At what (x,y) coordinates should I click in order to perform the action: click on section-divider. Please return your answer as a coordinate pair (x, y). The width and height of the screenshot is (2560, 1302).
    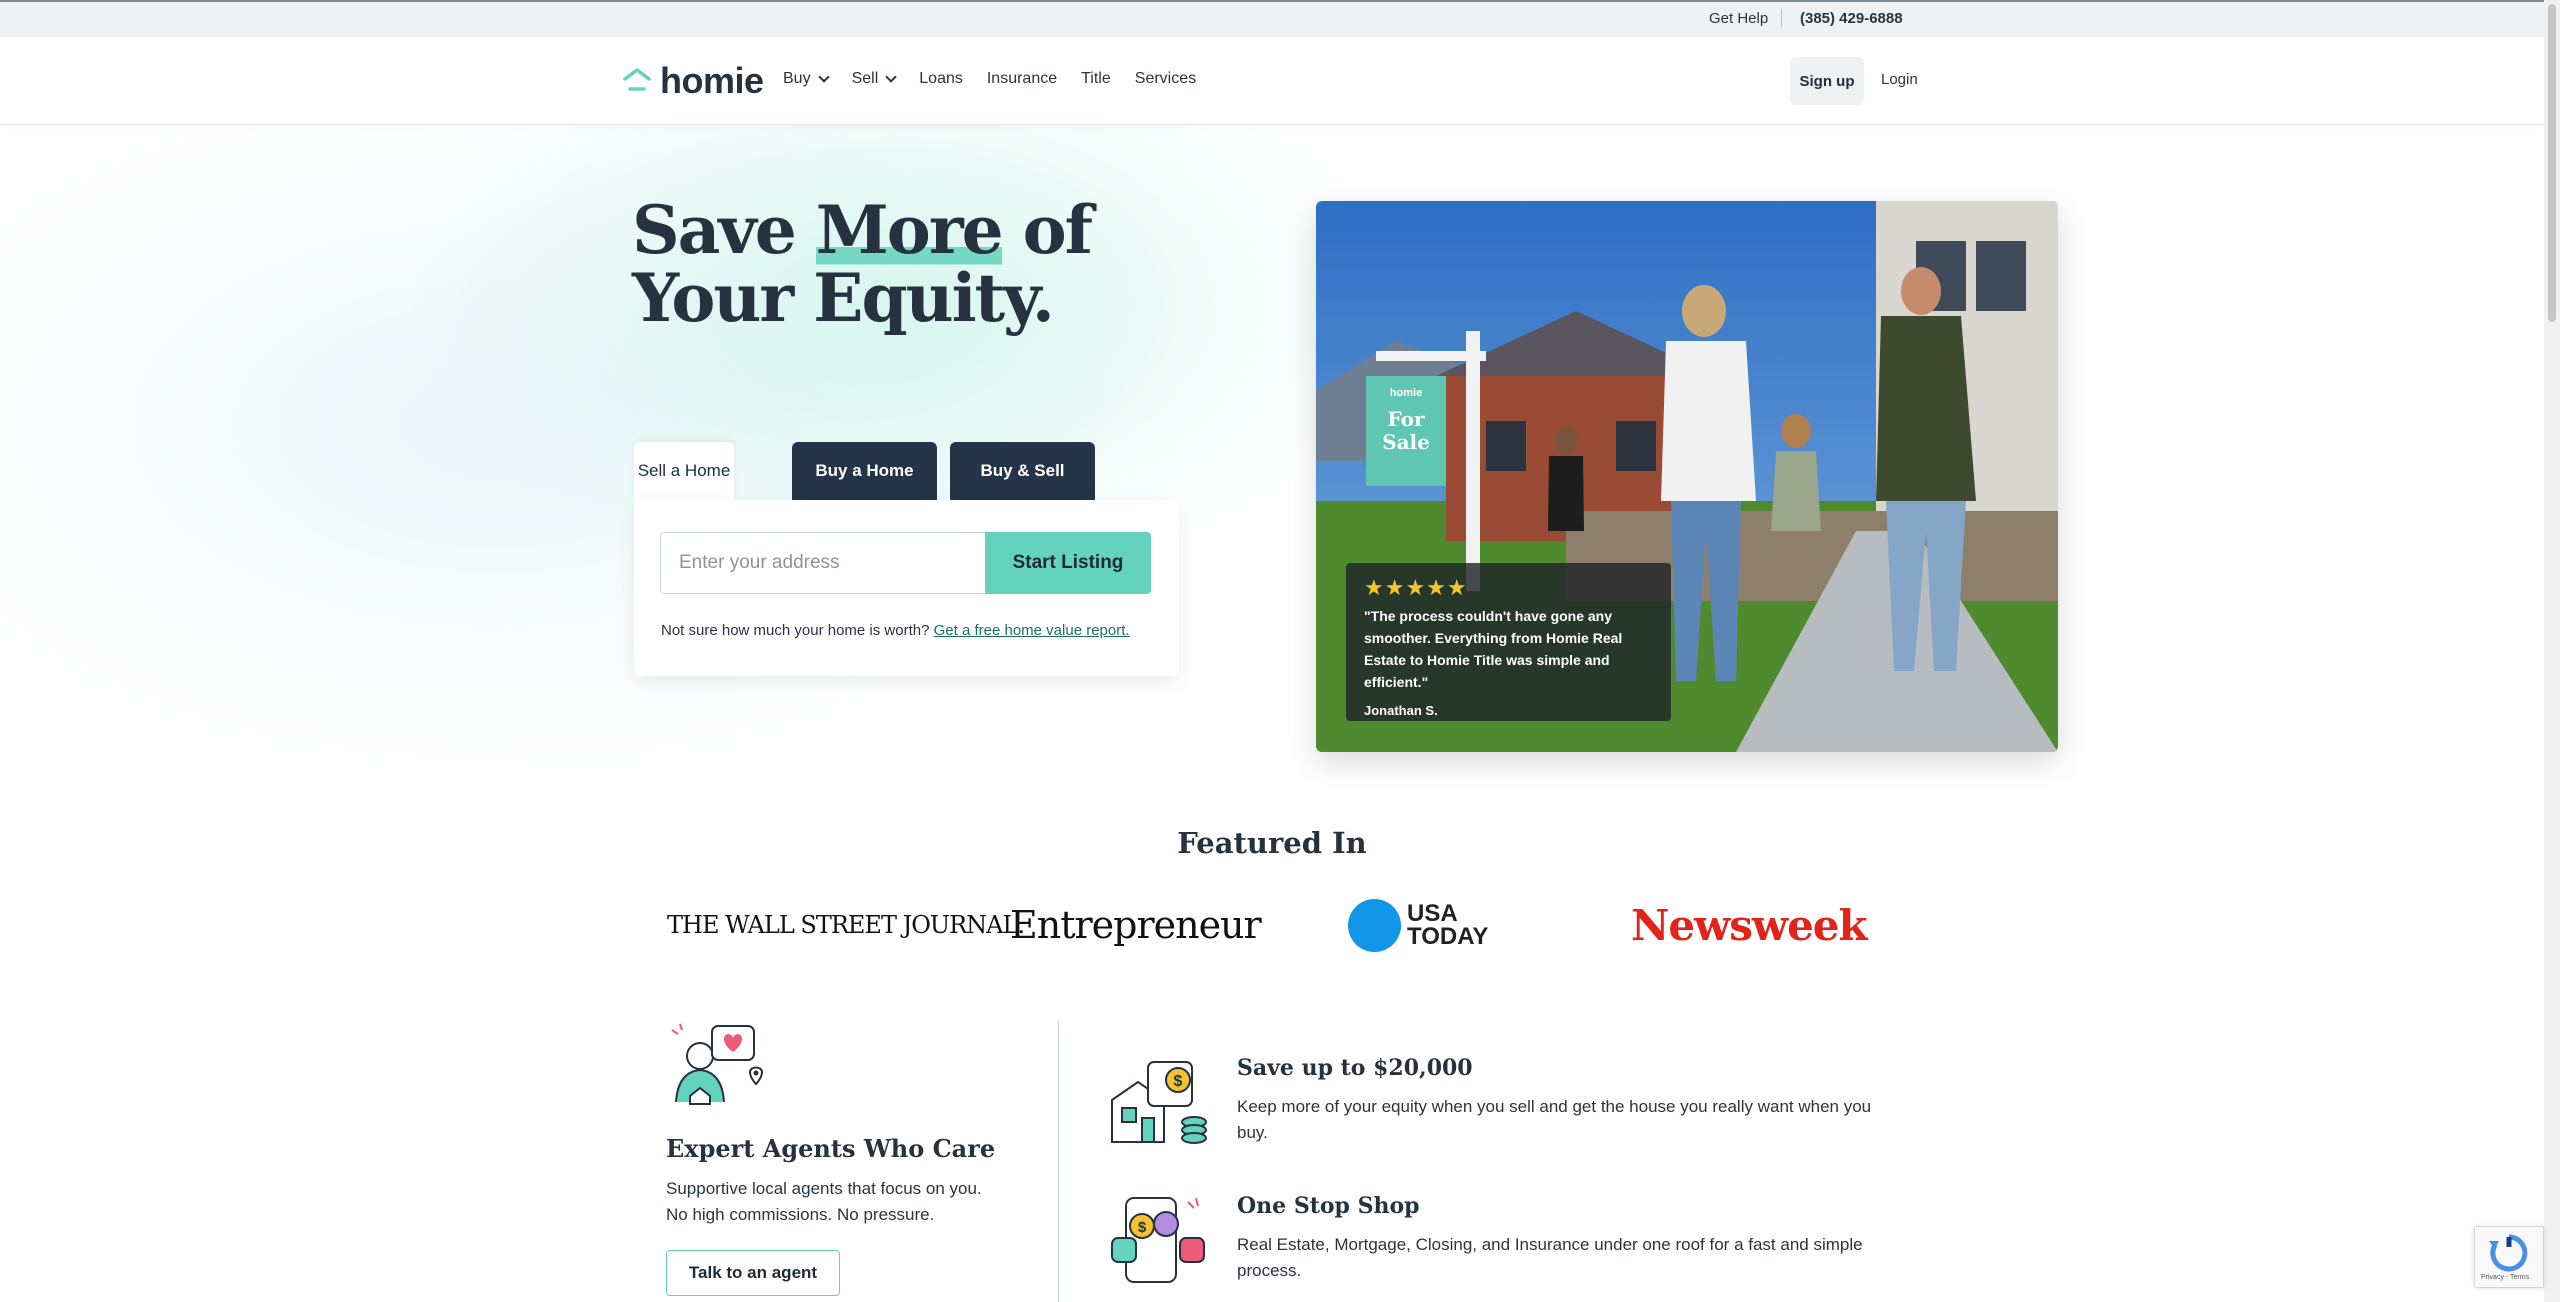
    Looking at the image, I should click on (1058, 1161).